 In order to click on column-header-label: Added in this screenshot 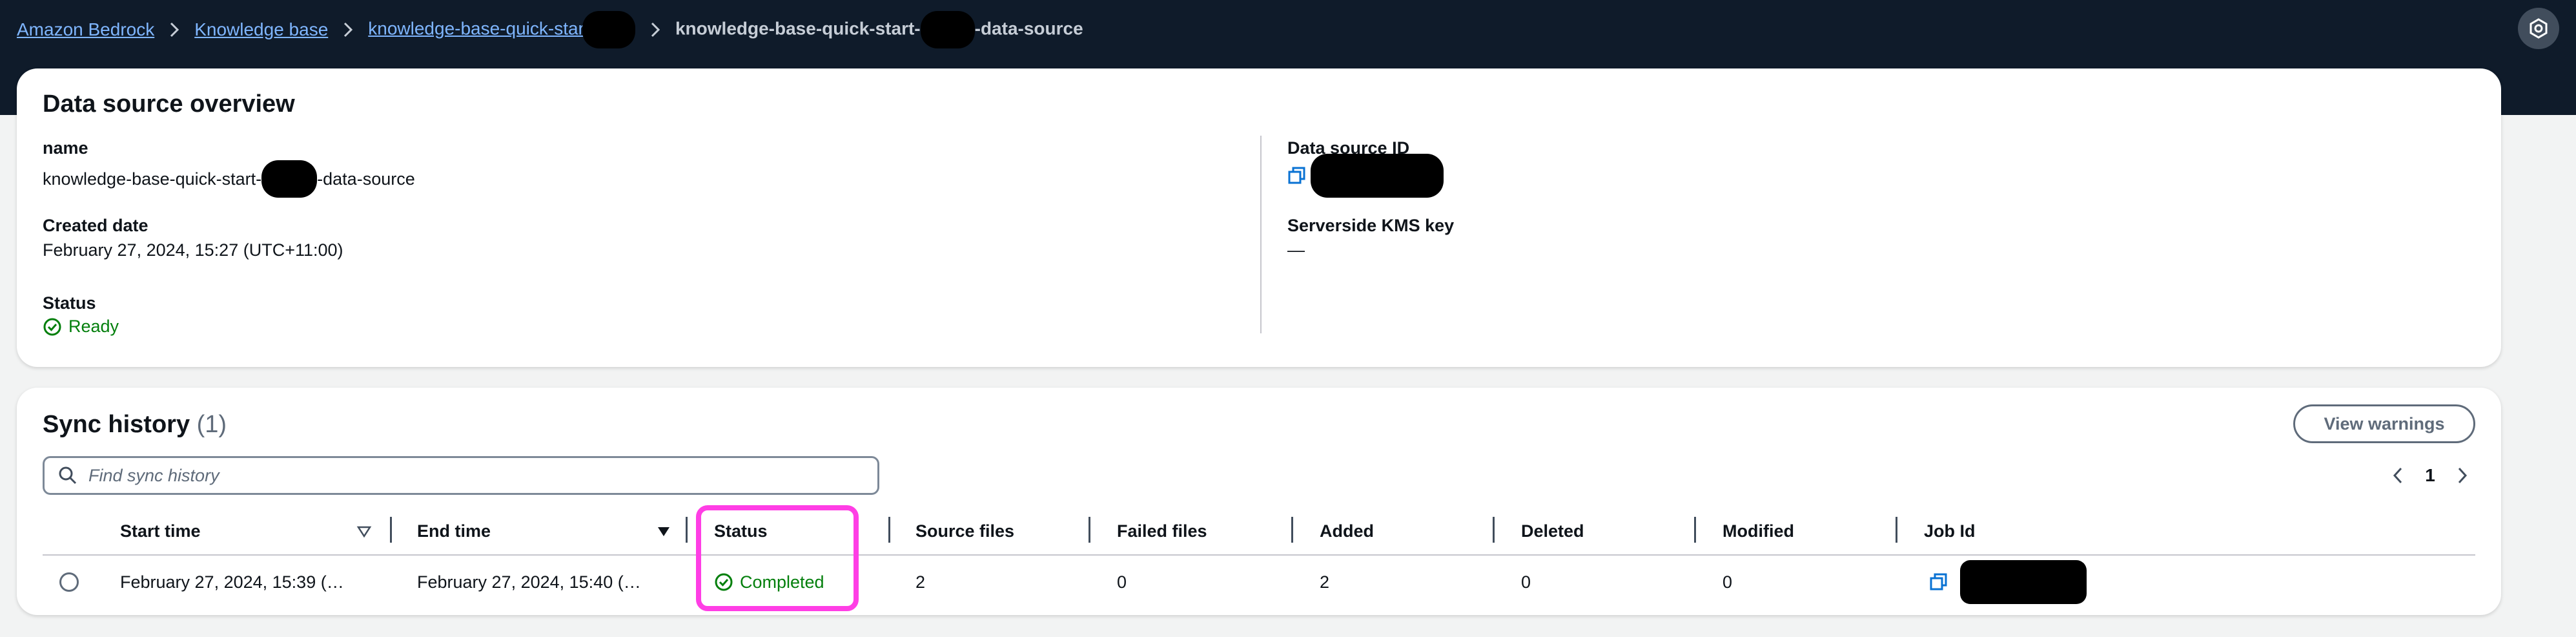, I will do `click(1347, 531)`.